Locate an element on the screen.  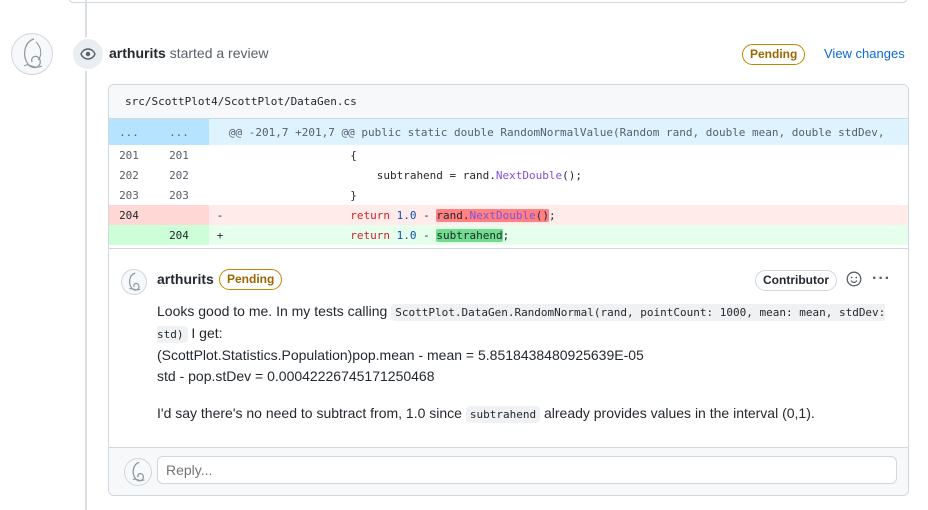
kebab-horizontal-icon: ··· is located at coordinates (881, 279).